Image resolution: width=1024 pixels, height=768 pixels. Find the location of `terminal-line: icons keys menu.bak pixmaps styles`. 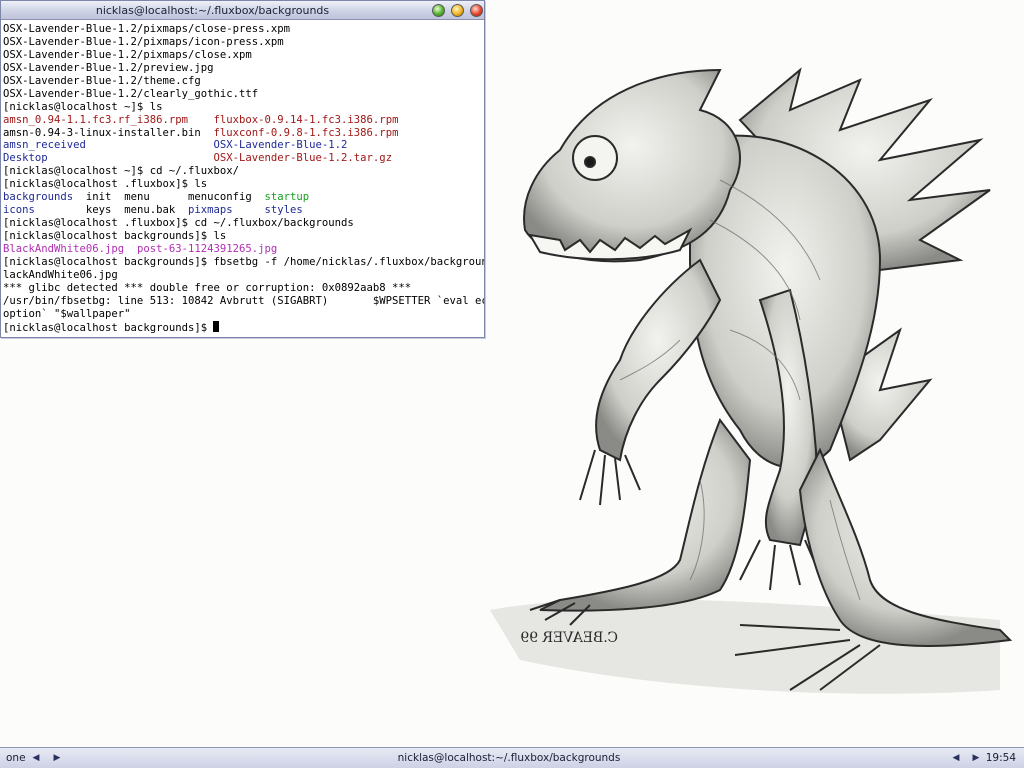

terminal-line: icons keys menu.bak pixmaps styles is located at coordinates (243, 210).